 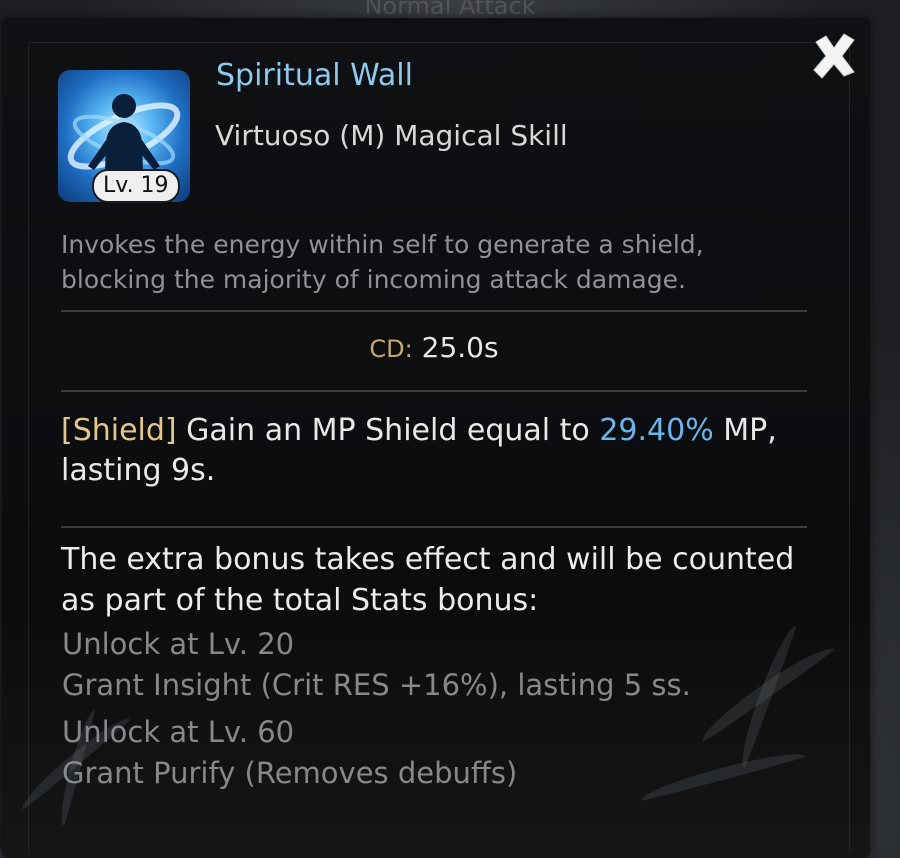 What do you see at coordinates (119, 430) in the screenshot?
I see `effect-tag: [Shield]` at bounding box center [119, 430].